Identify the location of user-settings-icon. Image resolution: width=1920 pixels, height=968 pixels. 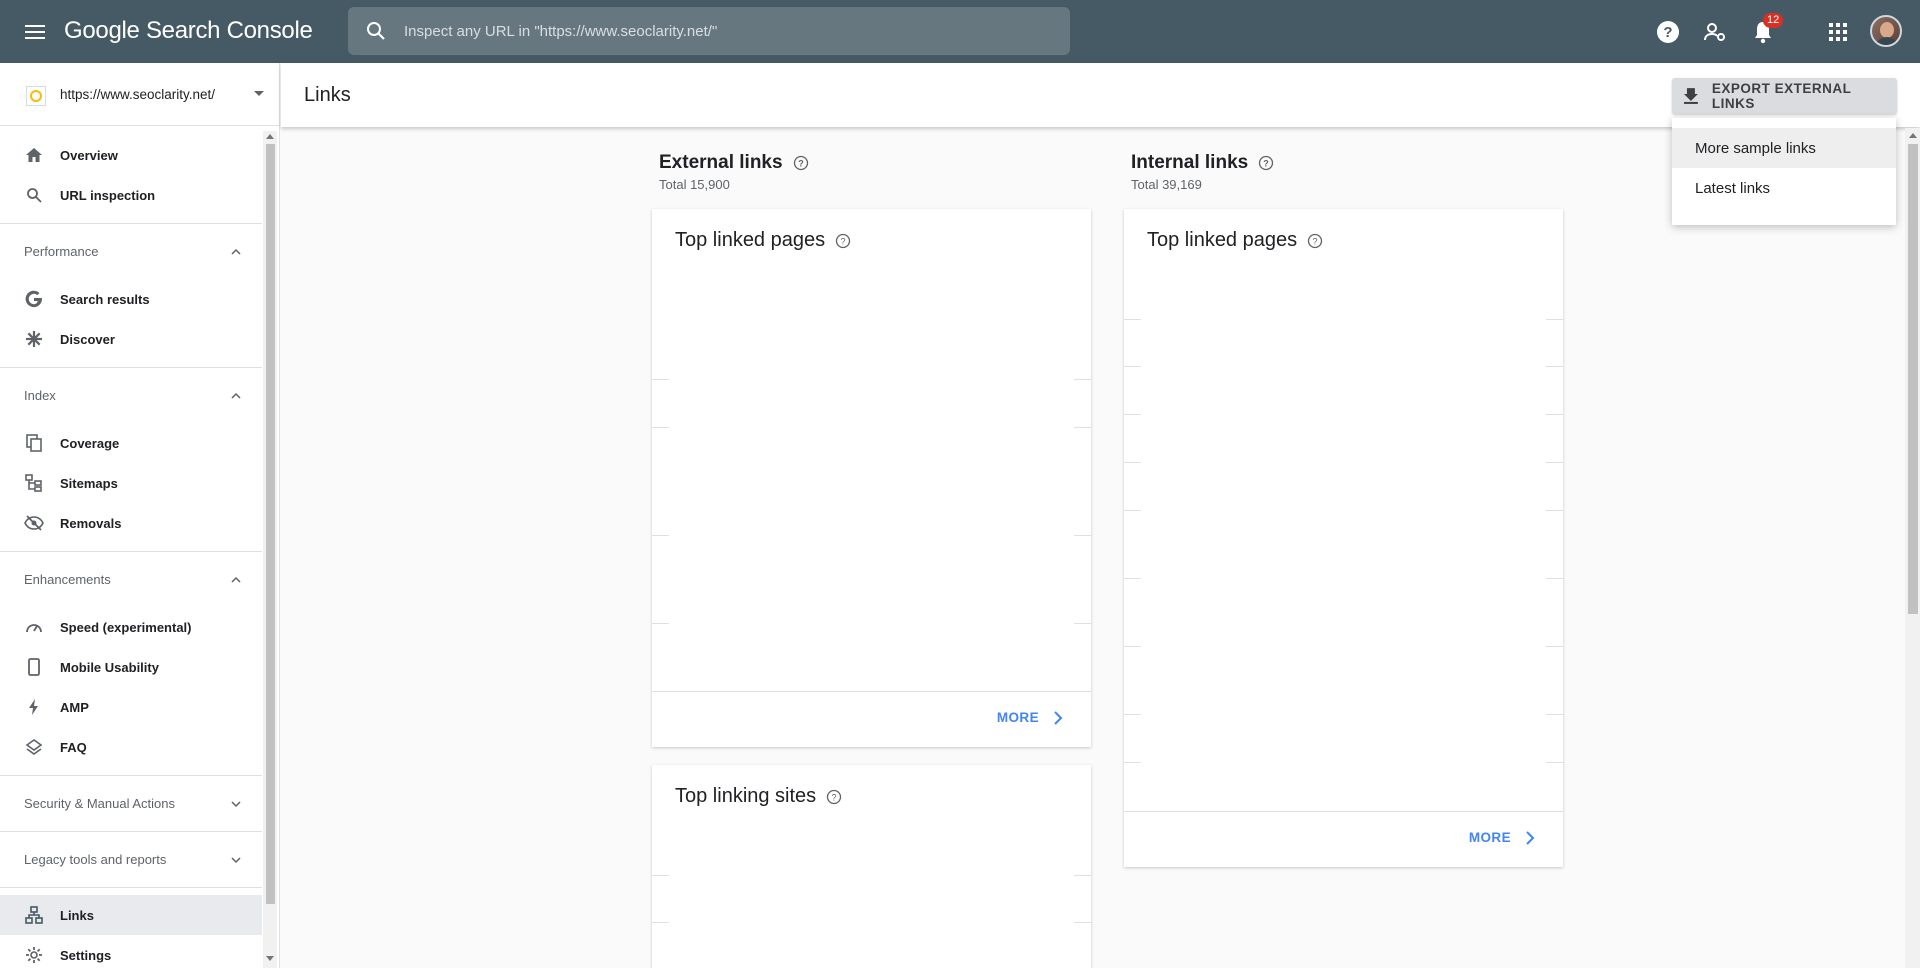
(1715, 32).